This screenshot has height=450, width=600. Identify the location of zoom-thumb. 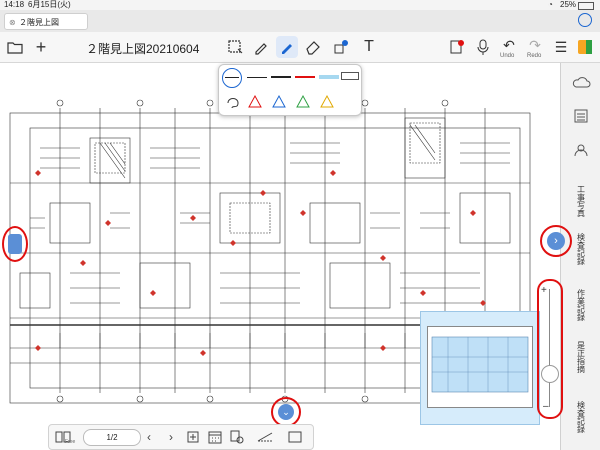
(550, 374).